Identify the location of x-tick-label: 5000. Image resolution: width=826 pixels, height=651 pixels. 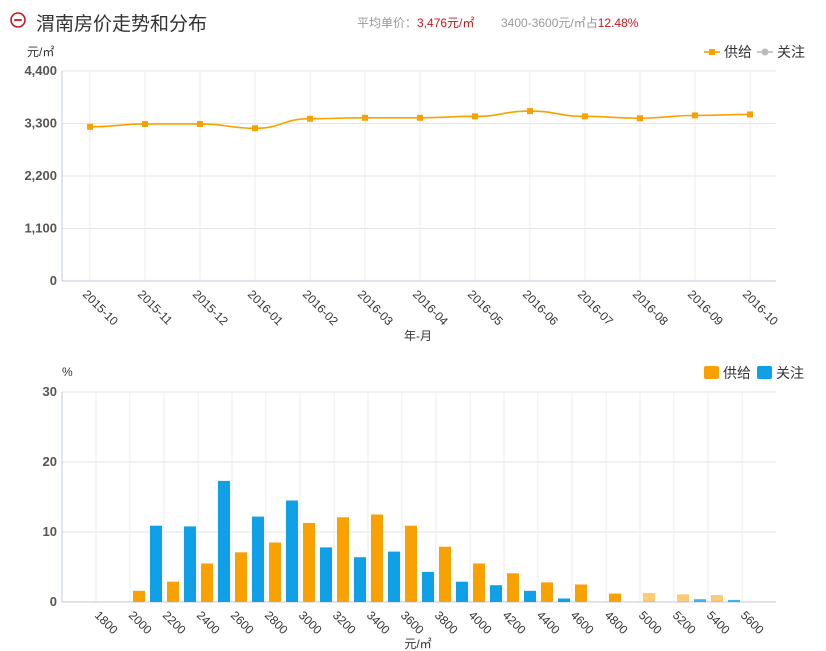
(650, 622).